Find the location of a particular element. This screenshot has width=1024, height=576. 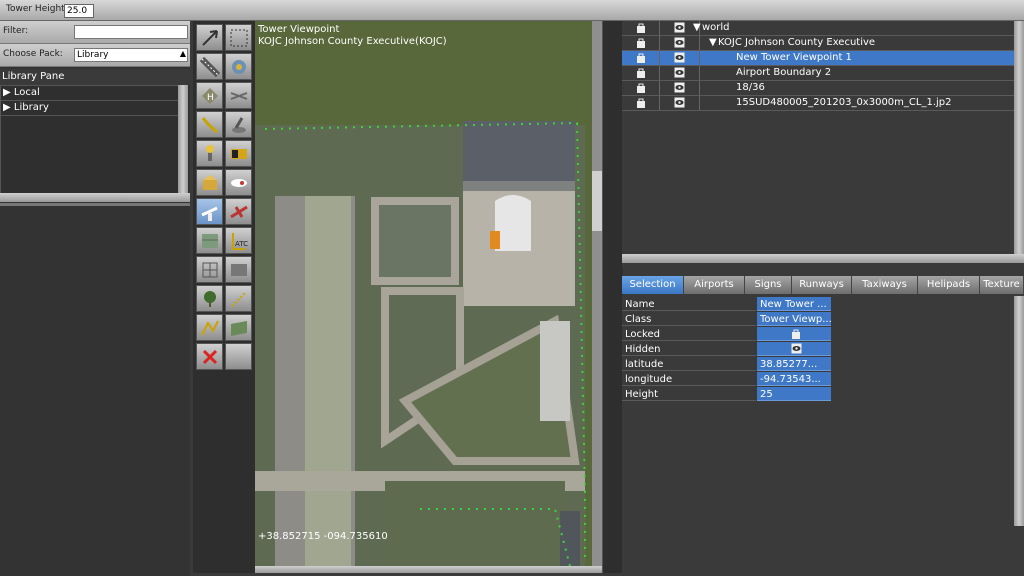

library-horizontal-scrollbar is located at coordinates (95, 197).